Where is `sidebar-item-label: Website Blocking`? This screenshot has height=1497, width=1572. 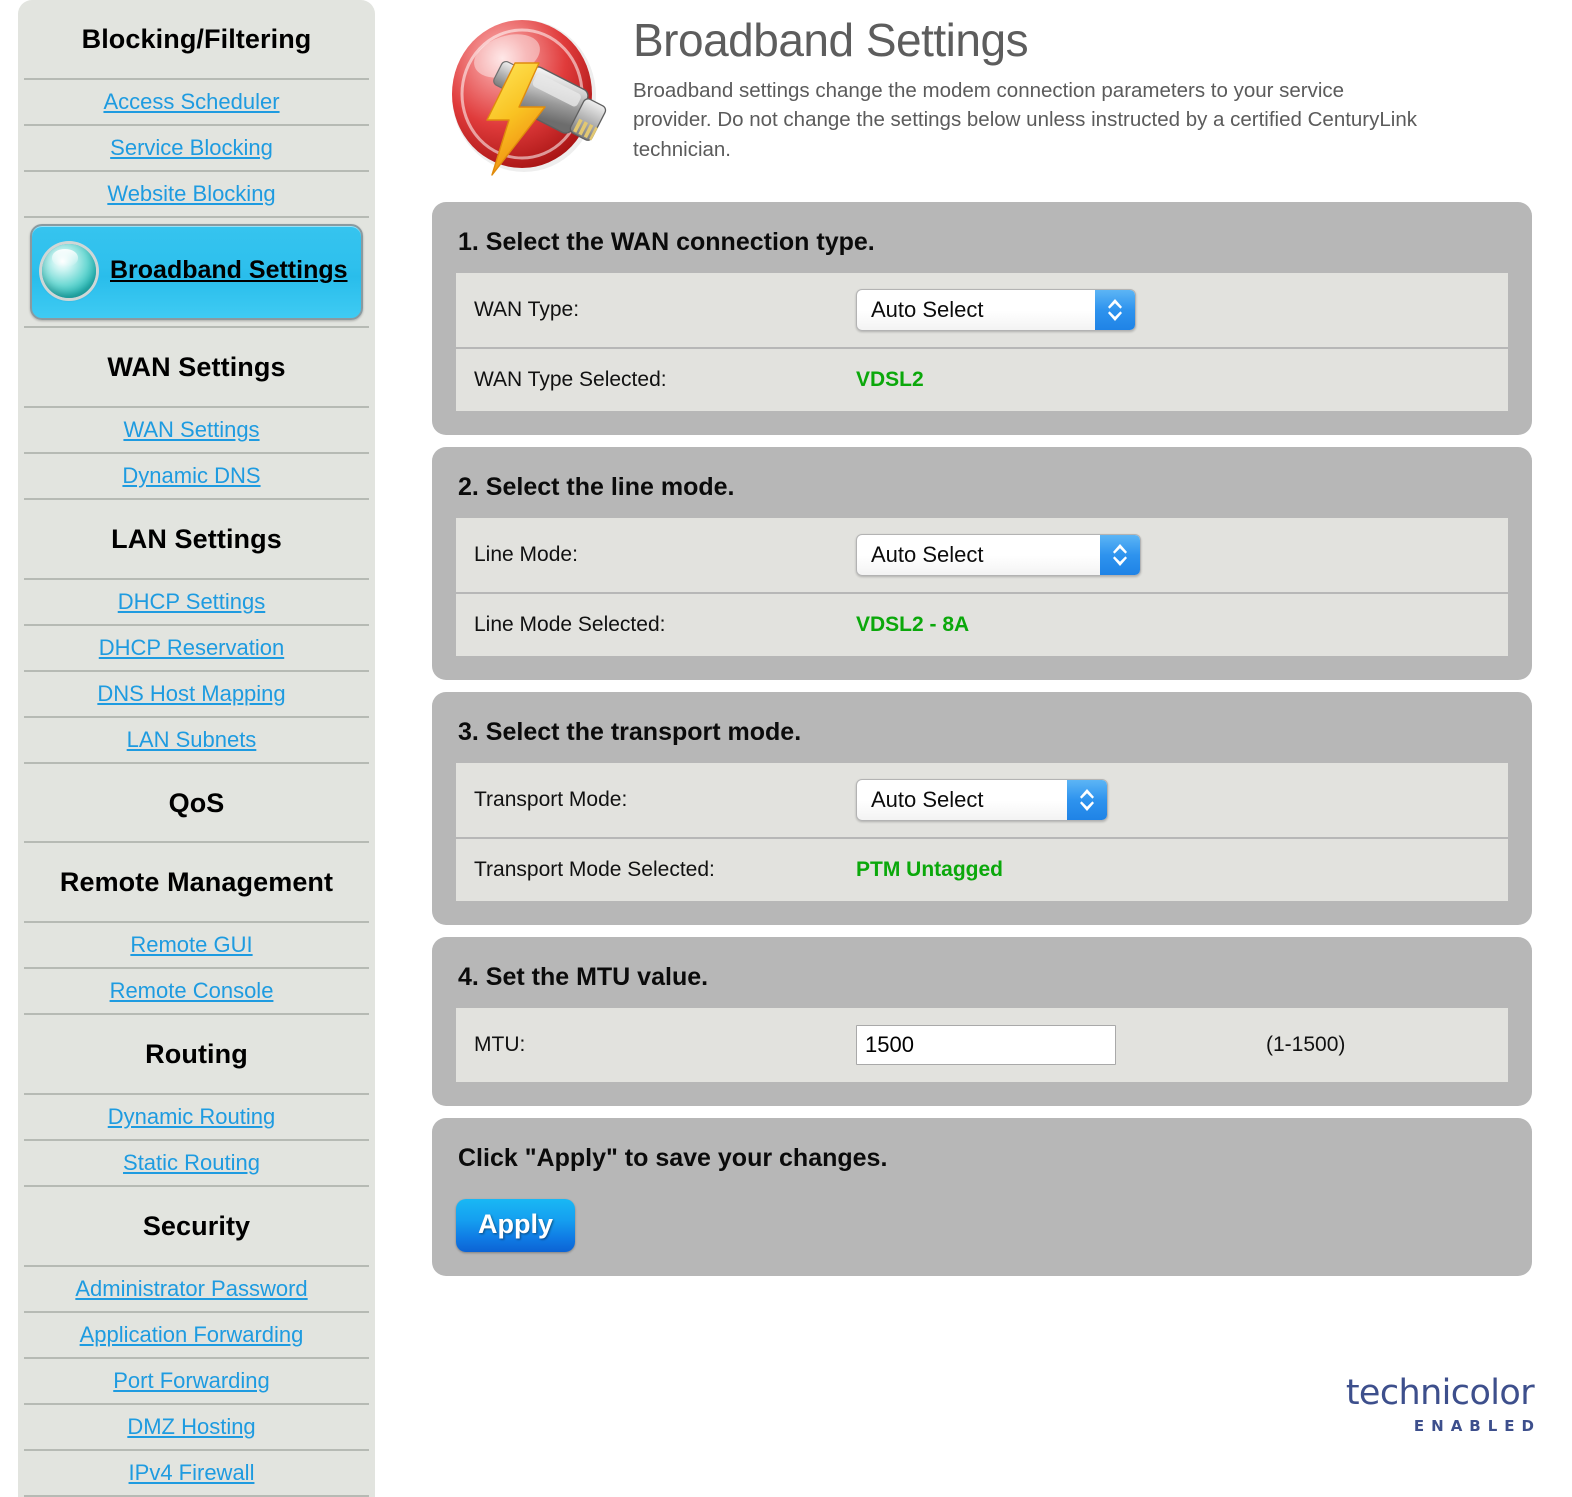 sidebar-item-label: Website Blocking is located at coordinates (191, 193).